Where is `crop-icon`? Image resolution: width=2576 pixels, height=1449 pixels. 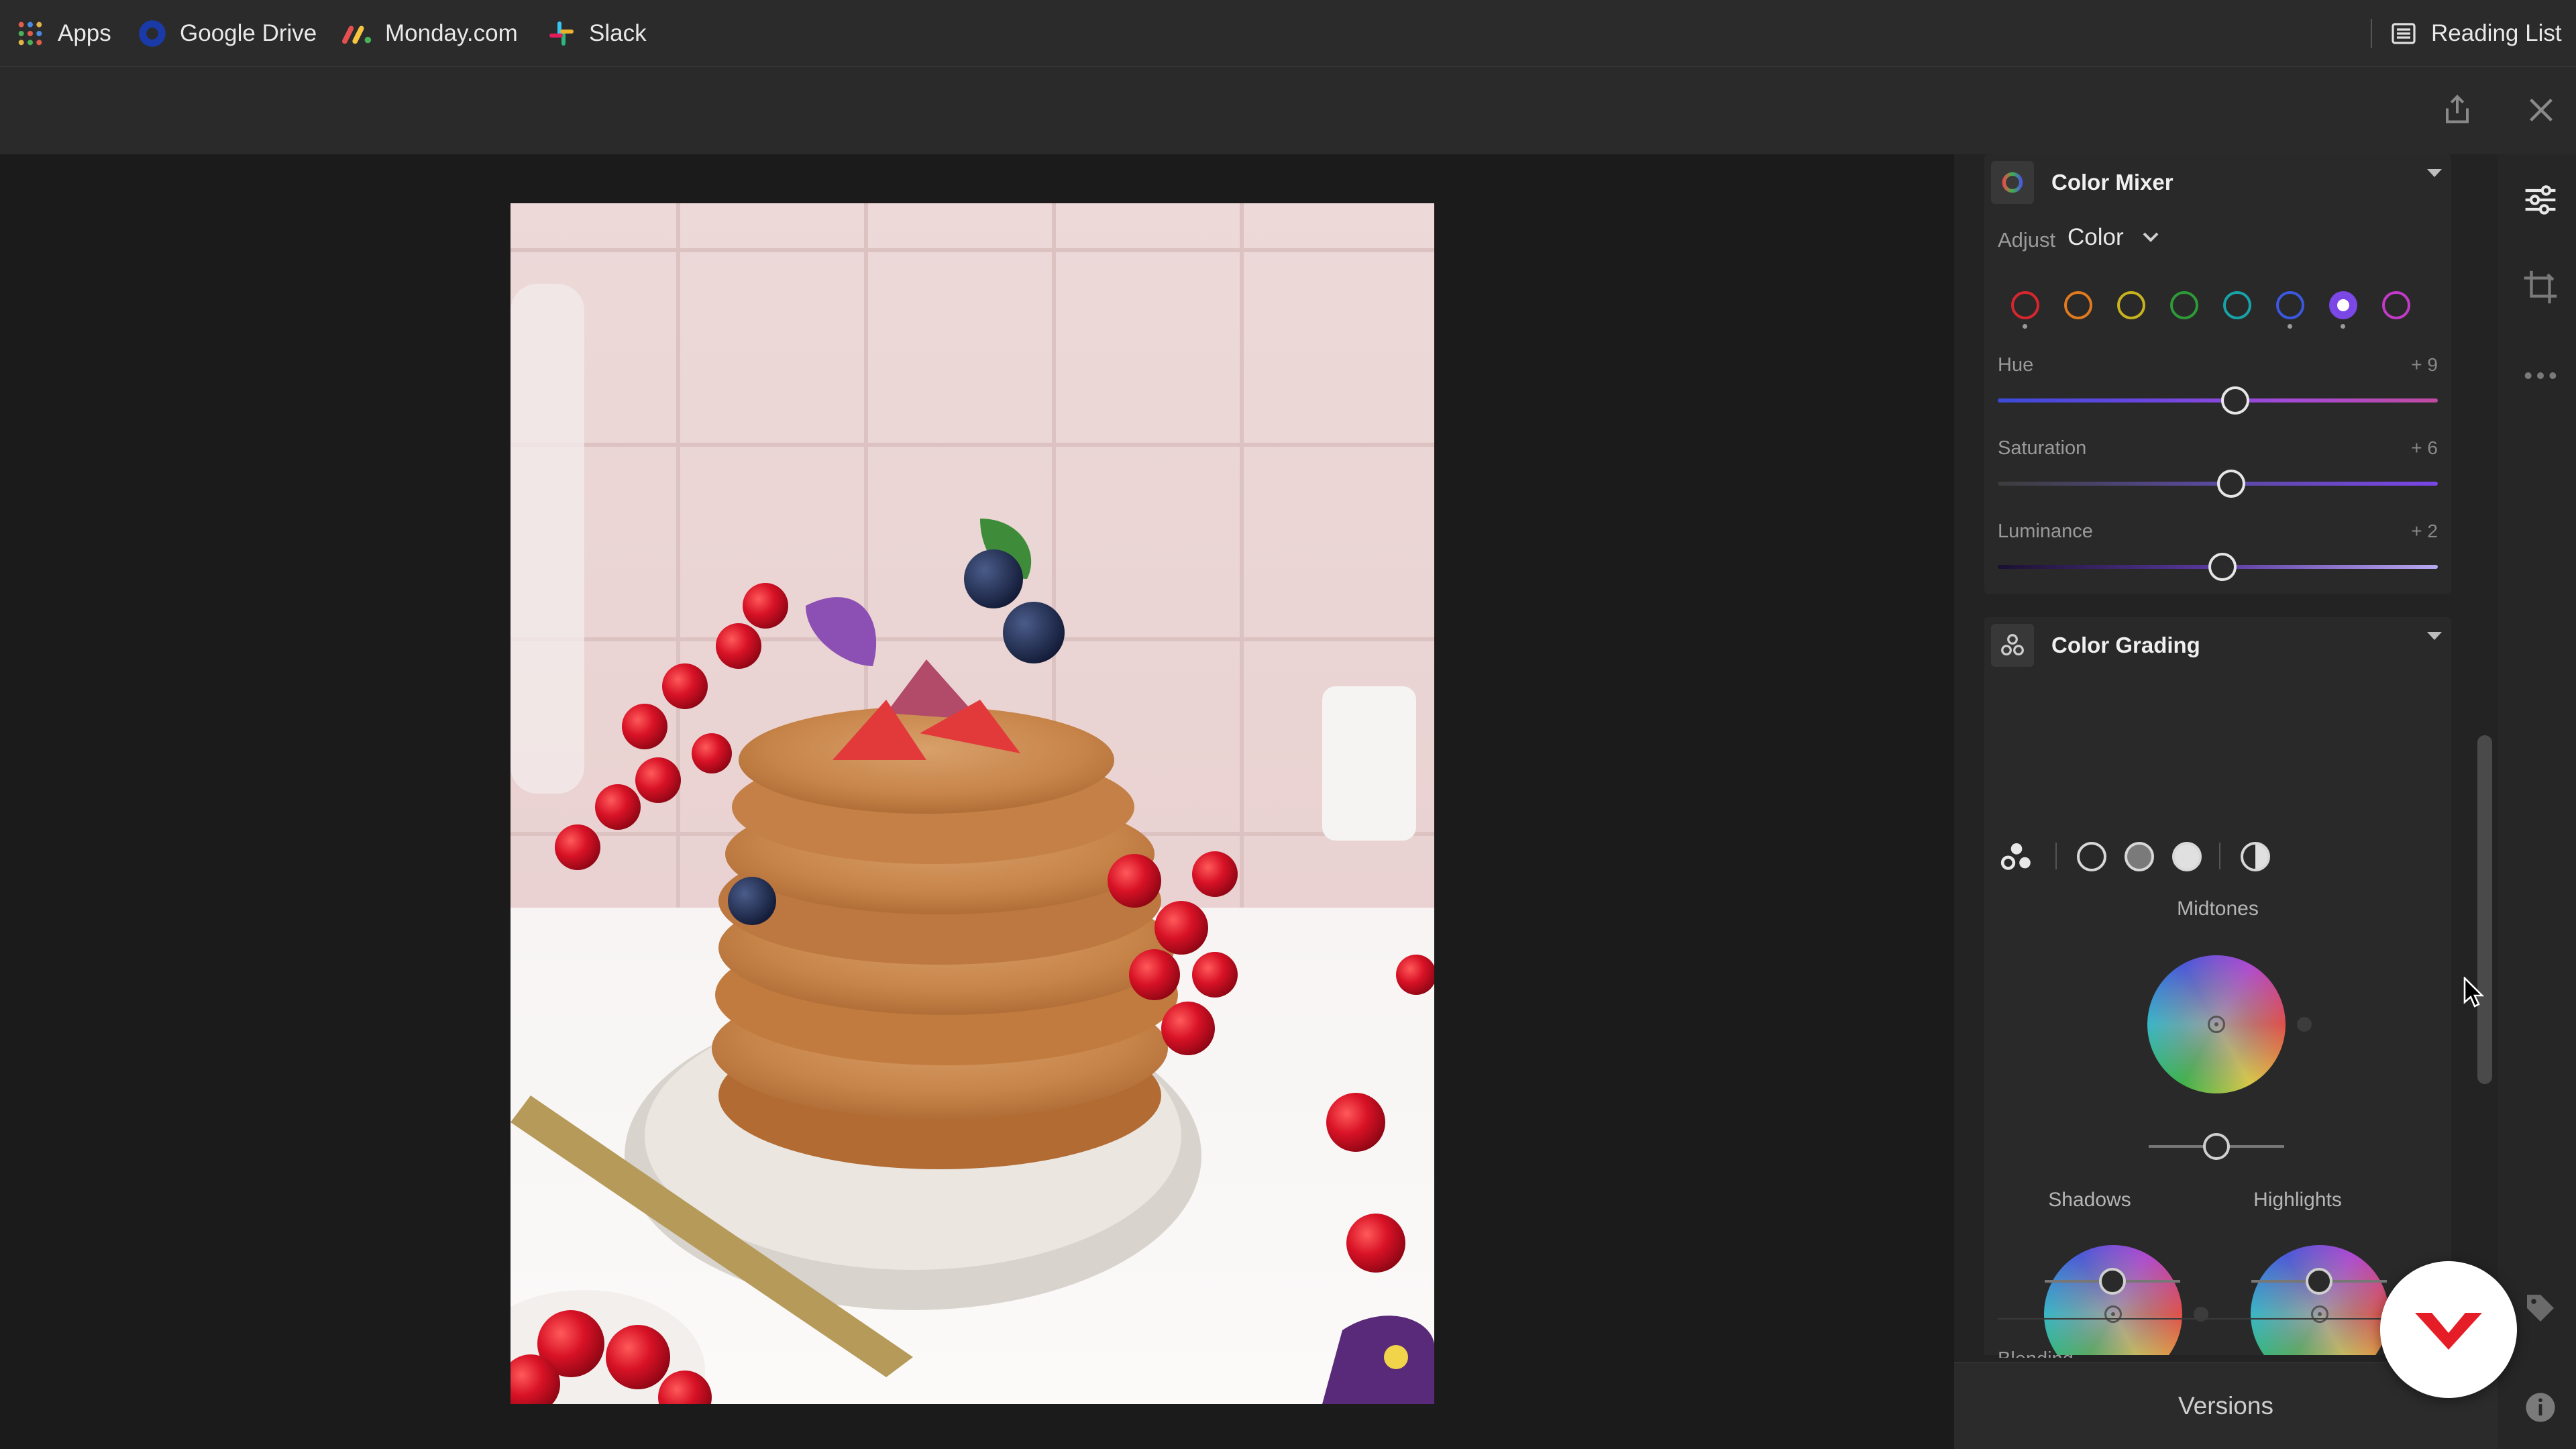 crop-icon is located at coordinates (2540, 287).